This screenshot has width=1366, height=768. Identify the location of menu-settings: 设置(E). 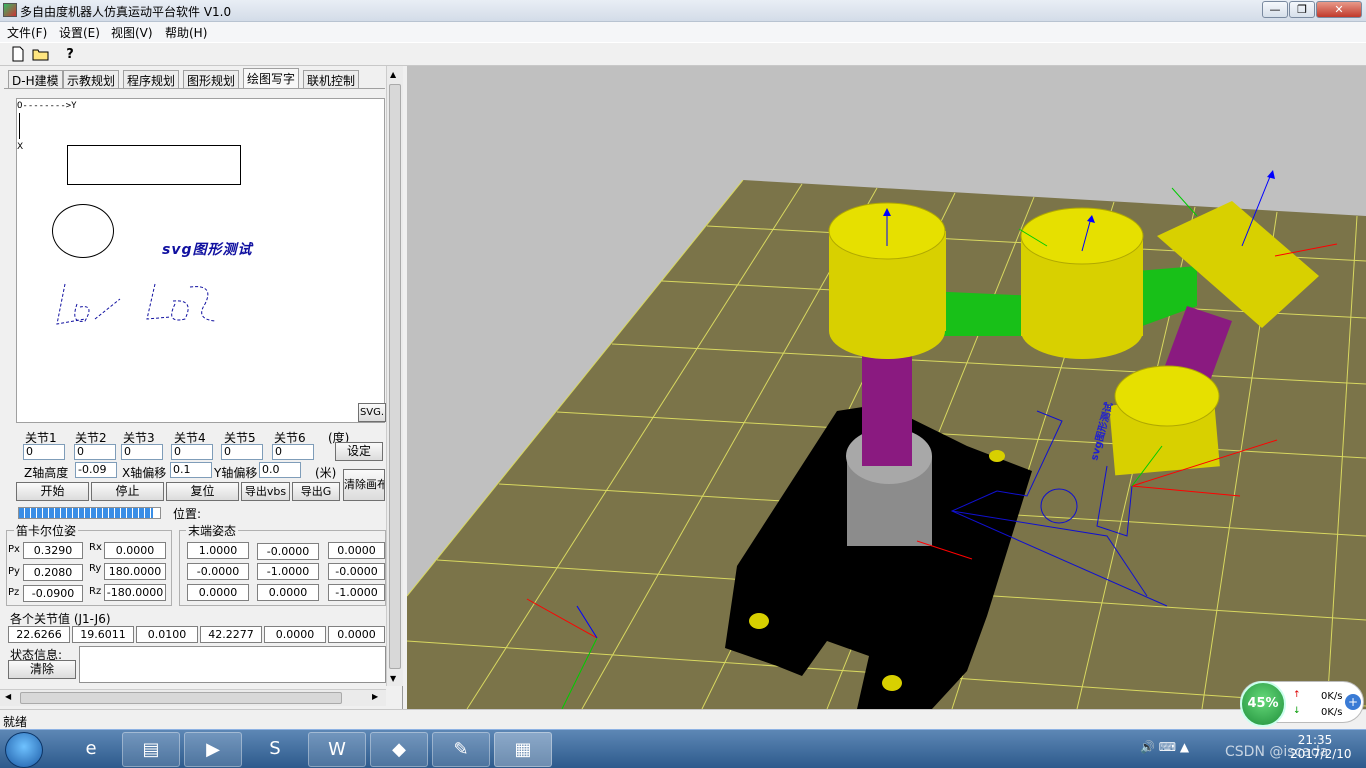
(79, 32).